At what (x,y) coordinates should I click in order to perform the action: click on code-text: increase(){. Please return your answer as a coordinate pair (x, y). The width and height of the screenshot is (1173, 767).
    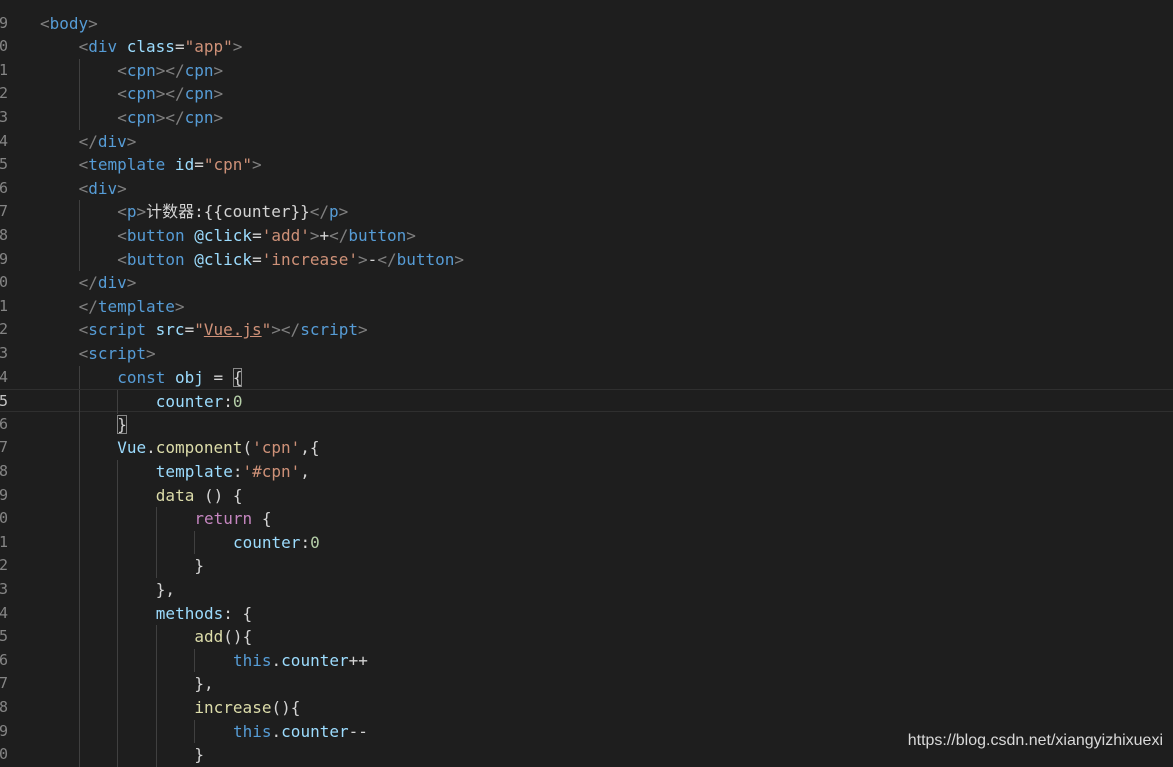
    Looking at the image, I should click on (247, 707).